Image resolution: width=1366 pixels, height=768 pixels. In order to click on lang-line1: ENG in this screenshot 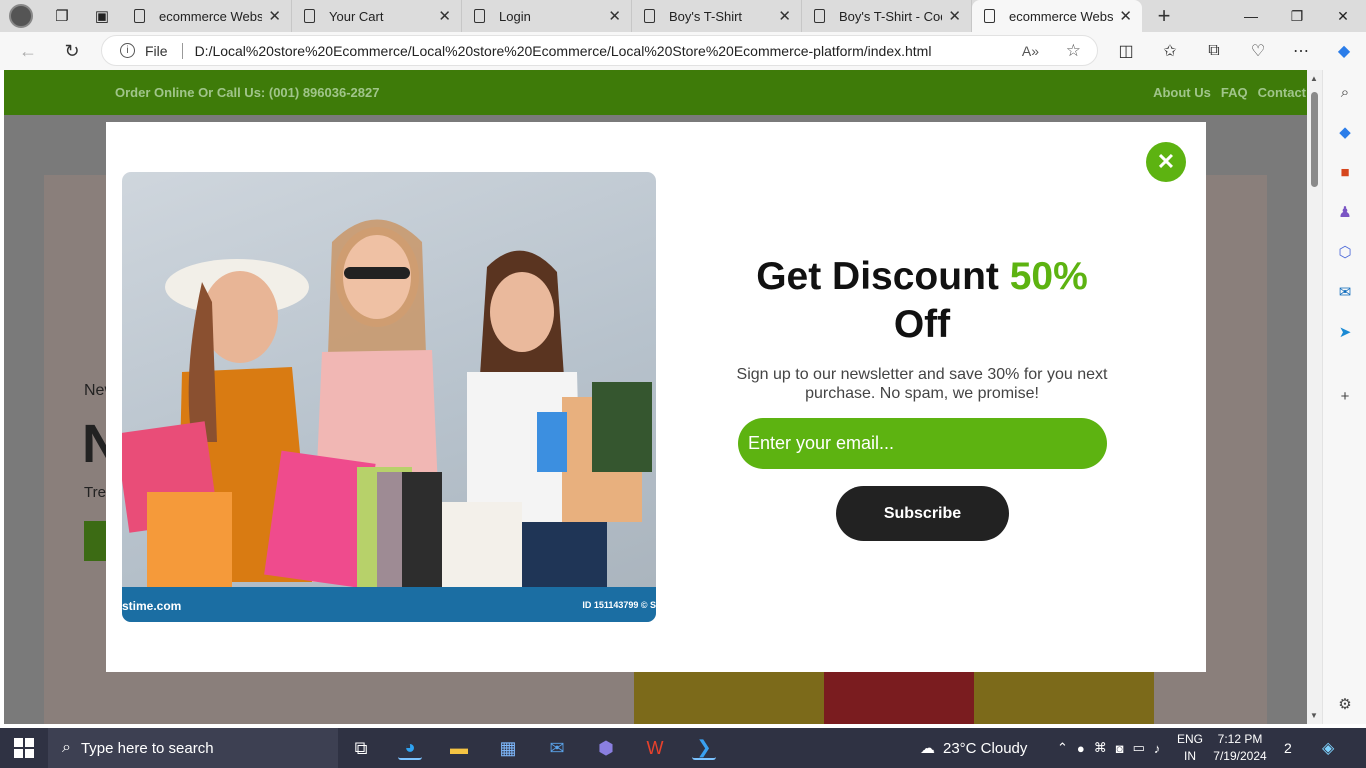, I will do `click(1189, 739)`.